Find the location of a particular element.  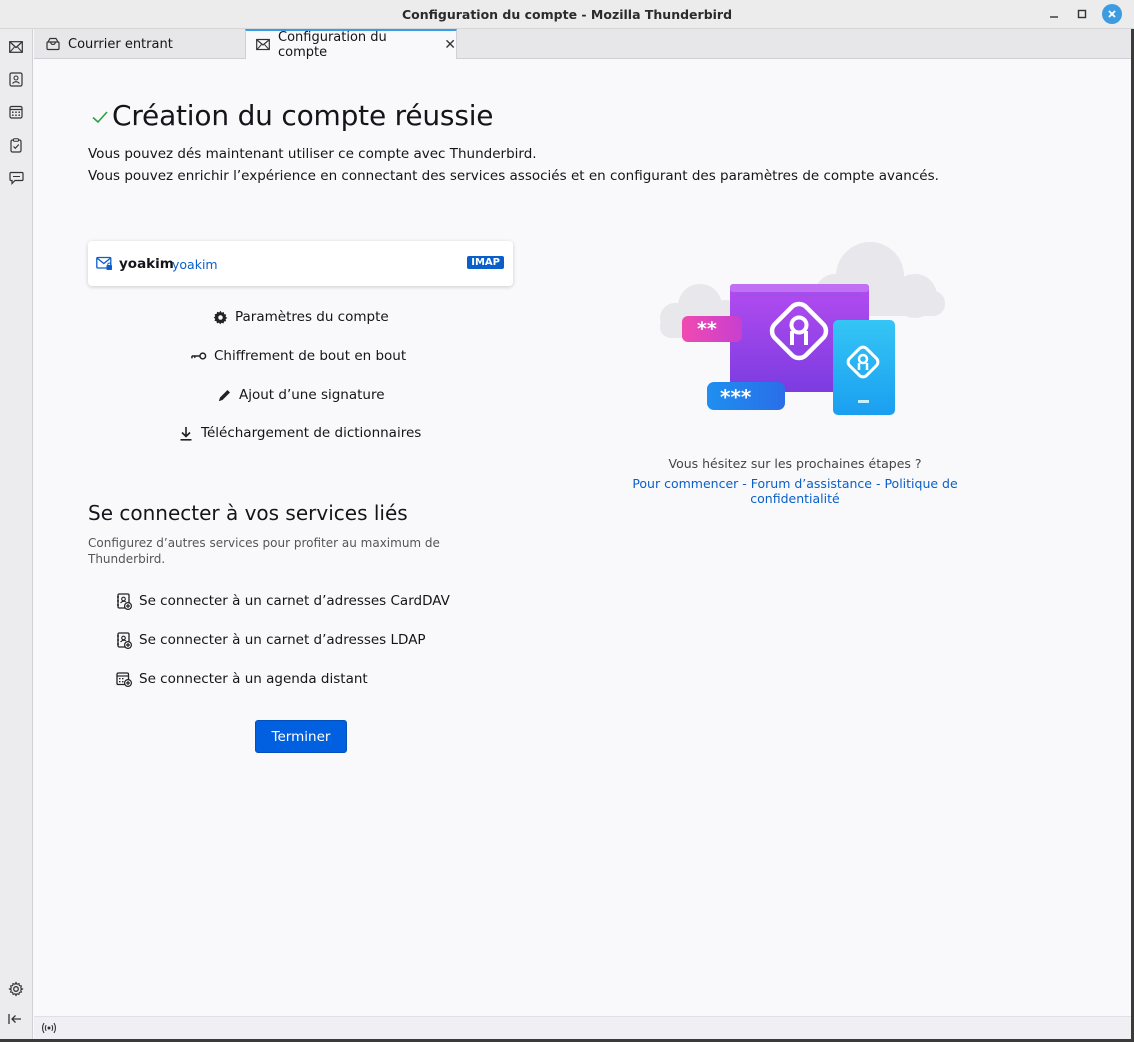

account-card: yoakim yoakim IMAP is located at coordinates (300, 263).